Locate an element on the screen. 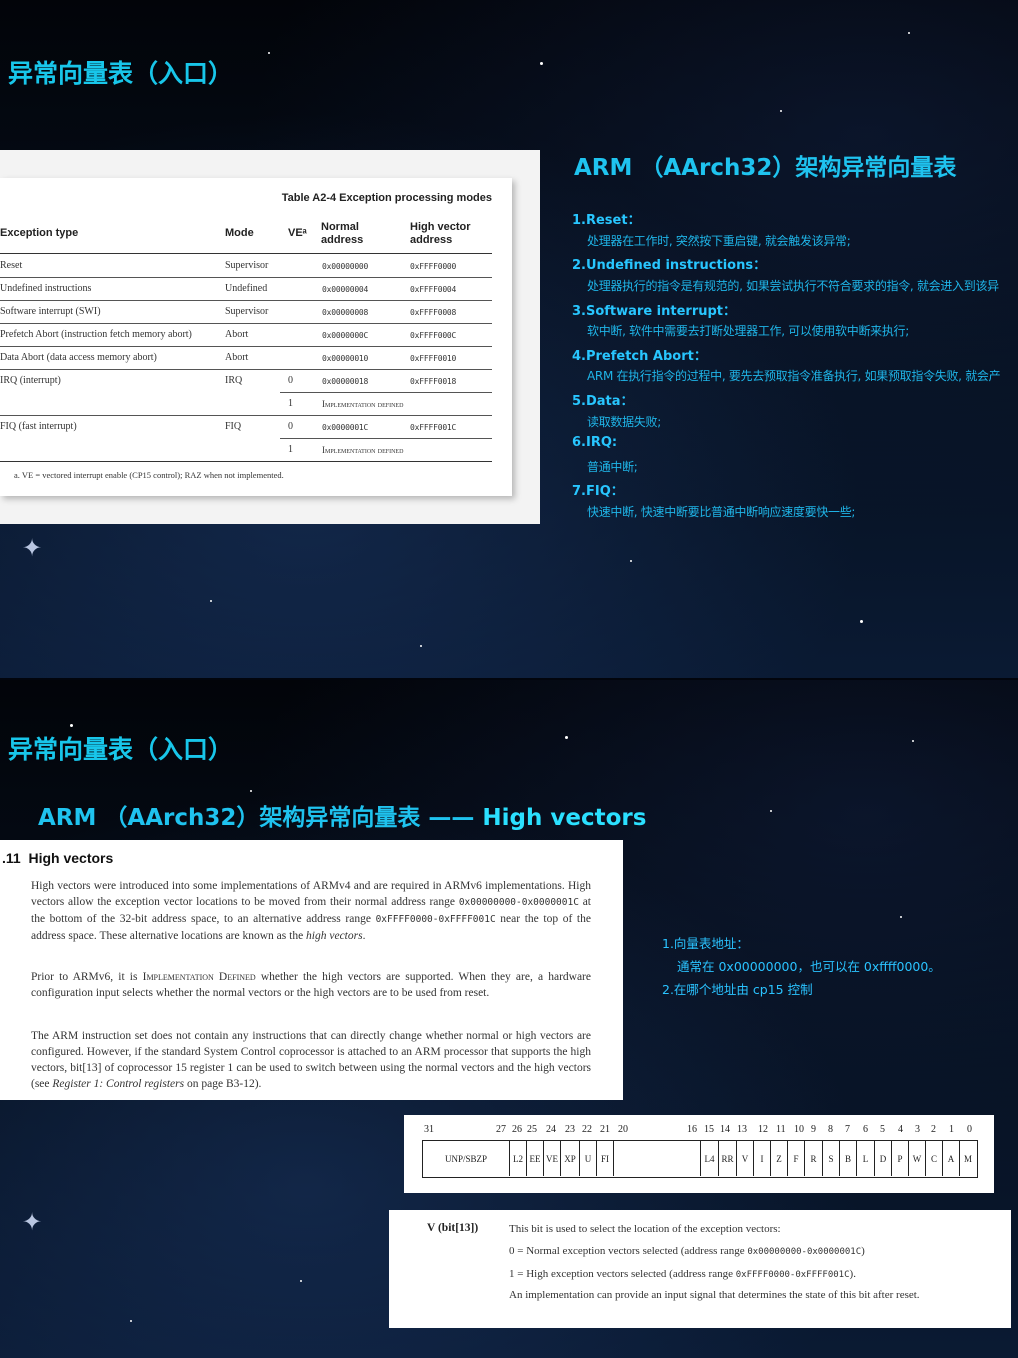 This screenshot has width=1018, height=1358. table-cell: 0x00000004 is located at coordinates (345, 289).